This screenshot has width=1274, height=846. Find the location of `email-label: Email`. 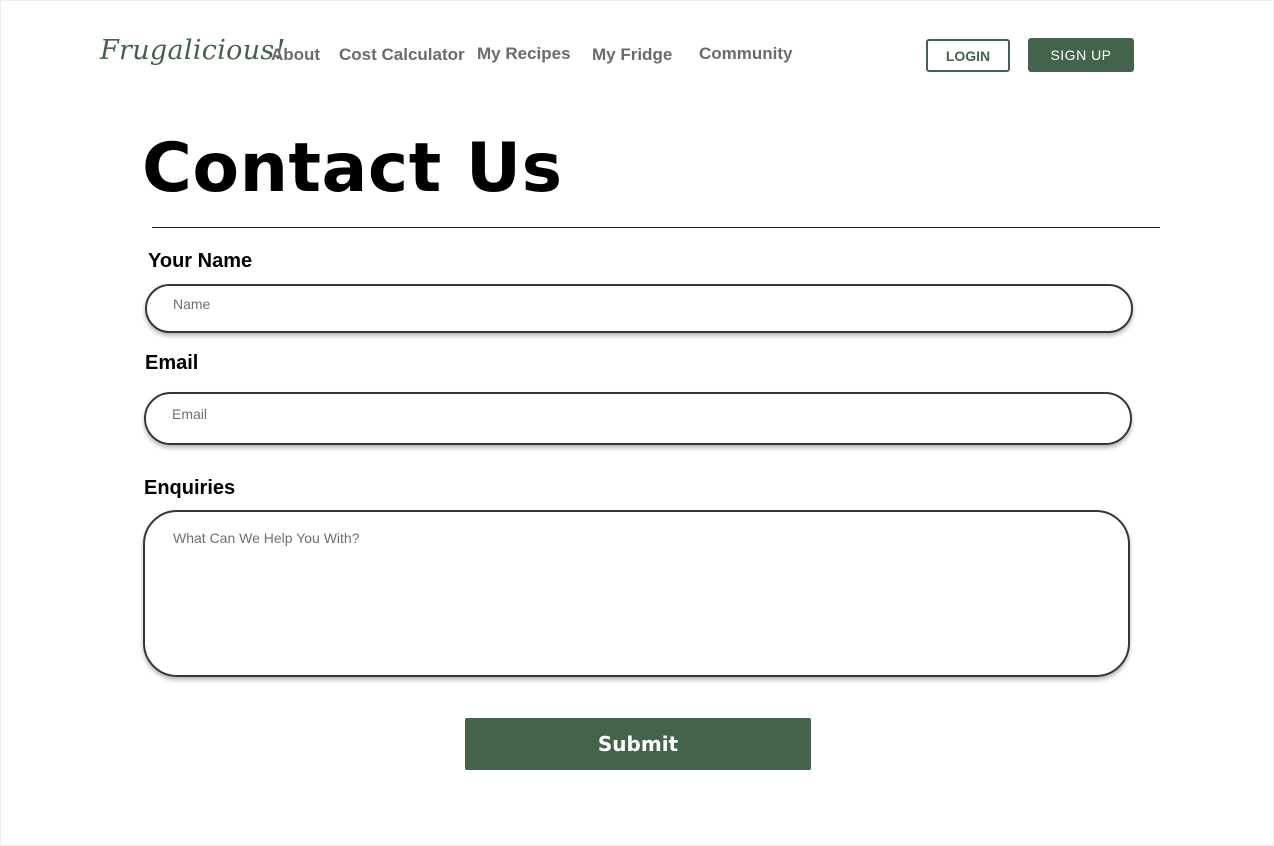

email-label: Email is located at coordinates (172, 363).